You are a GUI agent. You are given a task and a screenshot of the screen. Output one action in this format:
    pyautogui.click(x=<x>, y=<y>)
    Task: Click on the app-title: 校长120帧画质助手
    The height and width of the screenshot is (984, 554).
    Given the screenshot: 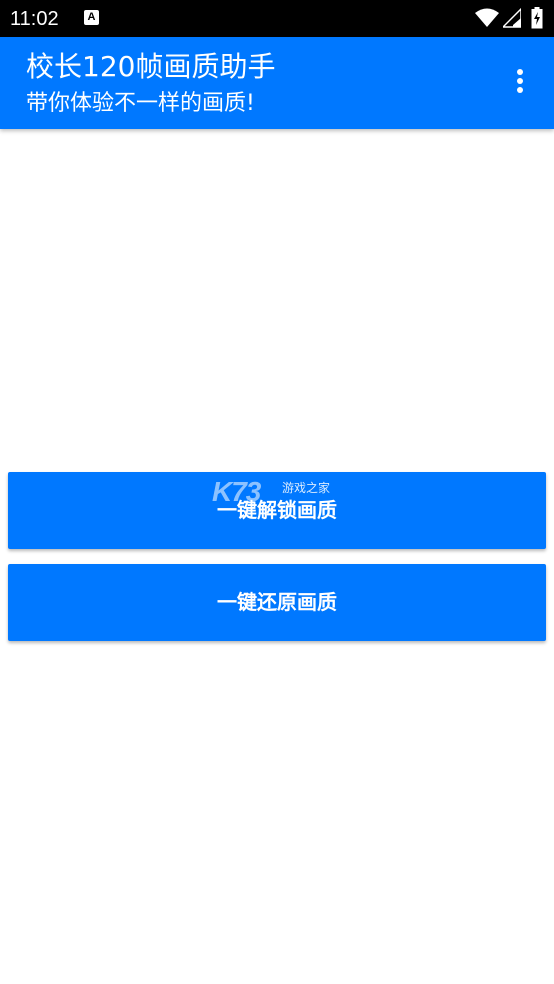 What is the action you would take?
    pyautogui.click(x=151, y=66)
    